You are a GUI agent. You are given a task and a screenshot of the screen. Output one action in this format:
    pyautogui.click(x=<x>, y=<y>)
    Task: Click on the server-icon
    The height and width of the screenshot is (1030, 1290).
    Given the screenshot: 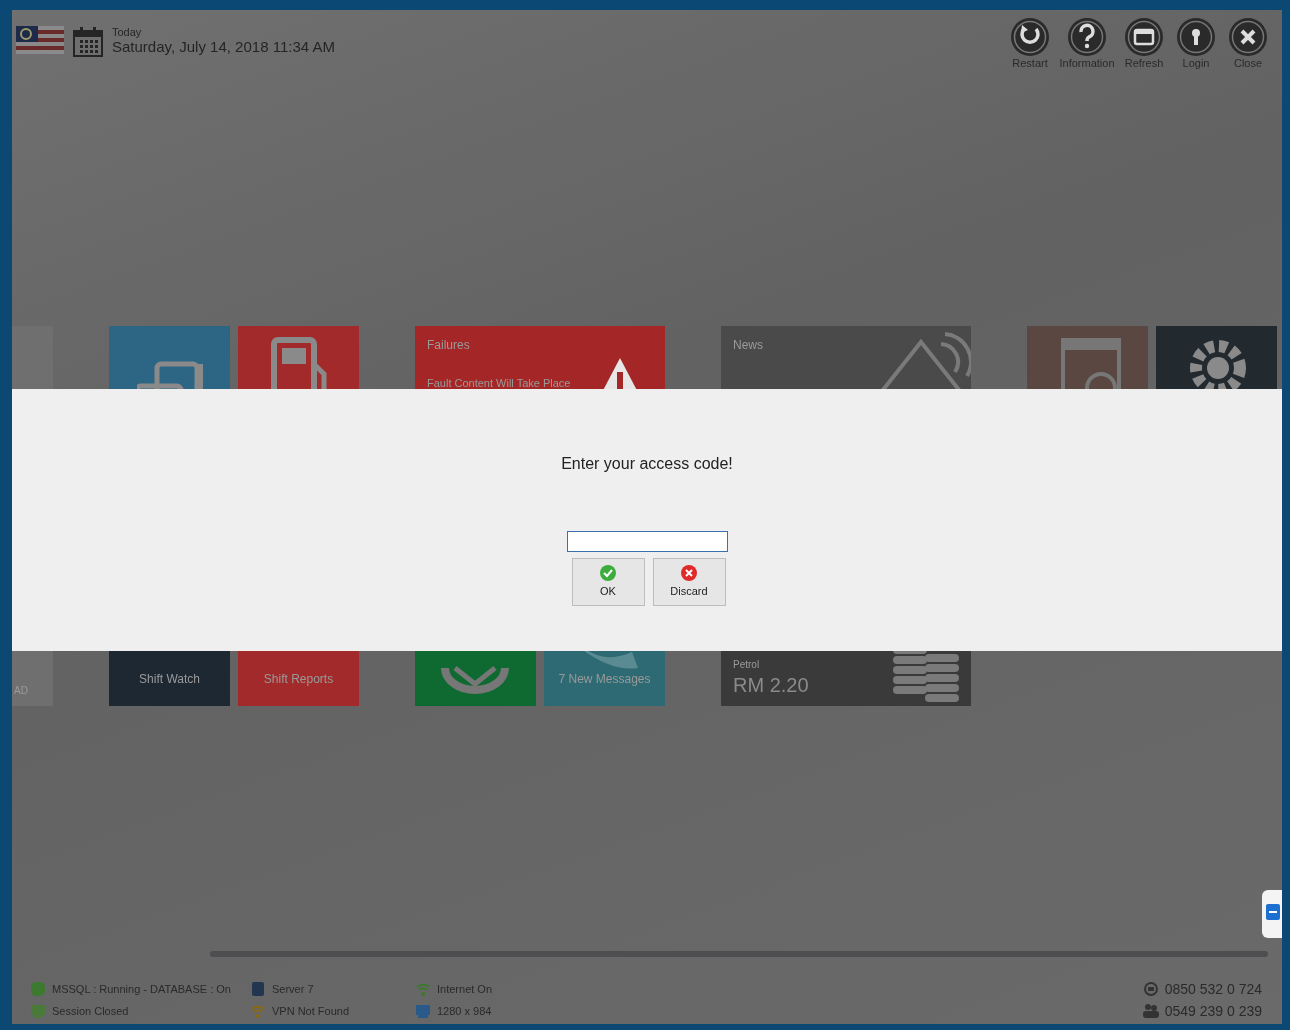 What is the action you would take?
    pyautogui.click(x=258, y=989)
    